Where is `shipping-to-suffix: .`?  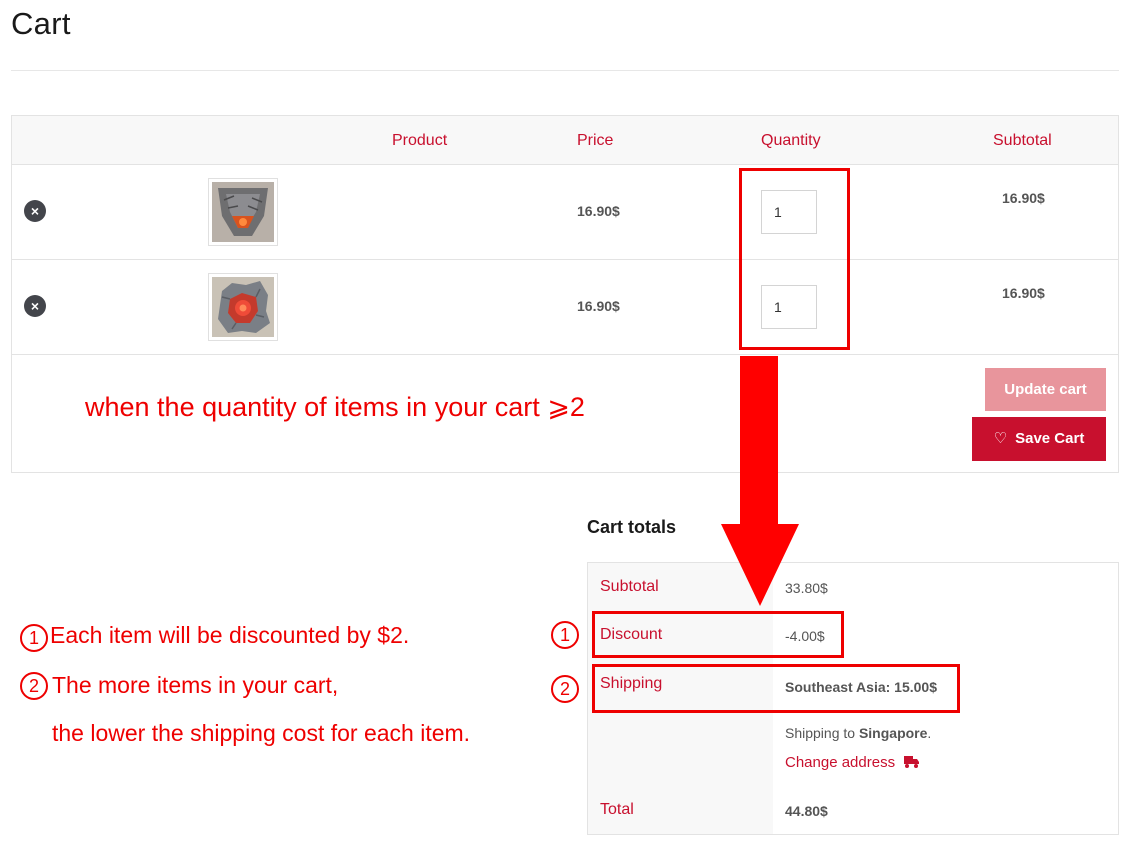 shipping-to-suffix: . is located at coordinates (929, 733).